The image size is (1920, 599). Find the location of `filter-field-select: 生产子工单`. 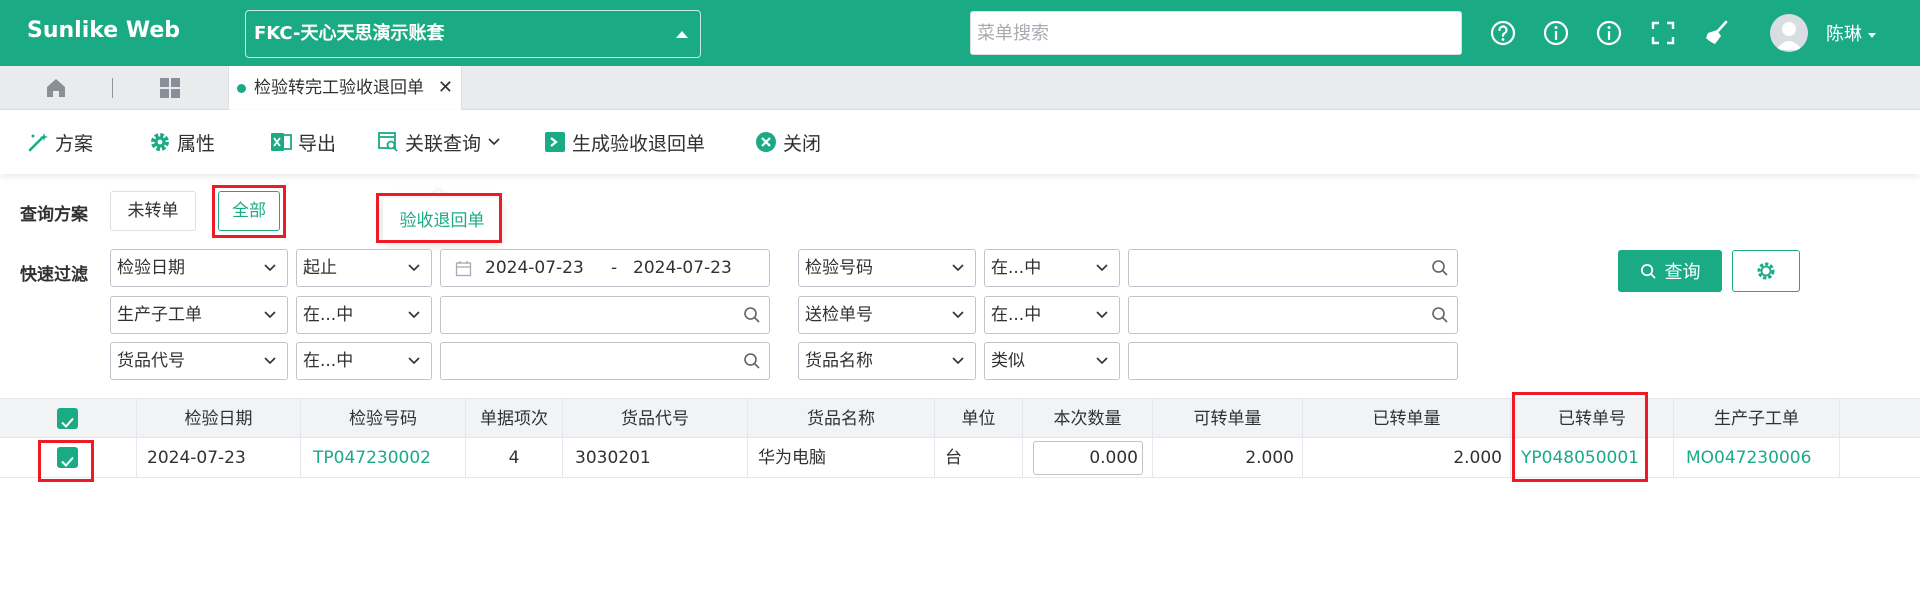

filter-field-select: 生产子工单 is located at coordinates (199, 315).